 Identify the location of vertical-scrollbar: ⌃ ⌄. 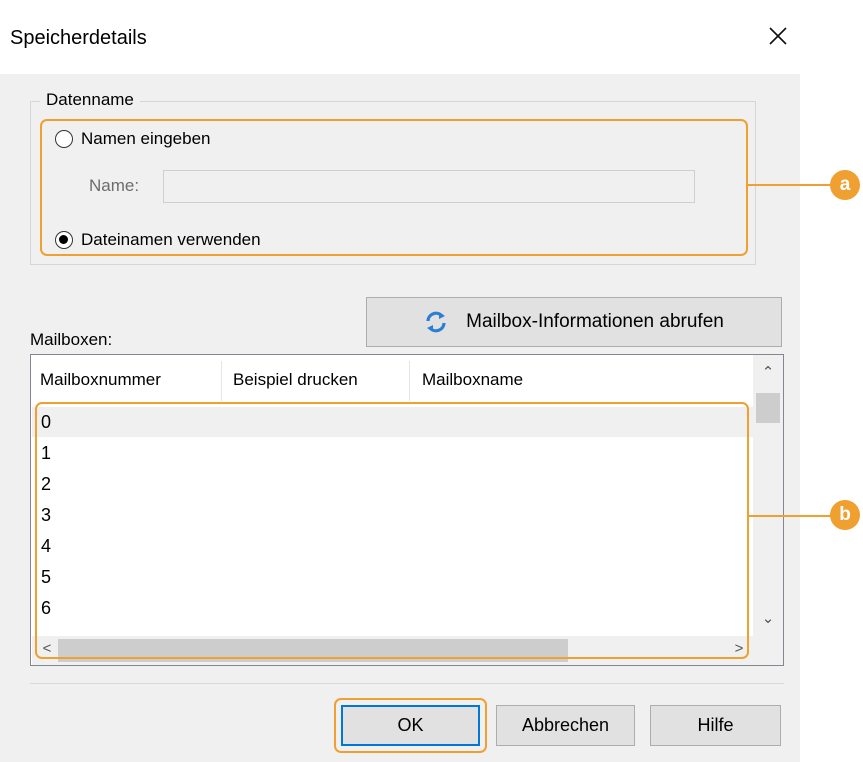
(768, 495).